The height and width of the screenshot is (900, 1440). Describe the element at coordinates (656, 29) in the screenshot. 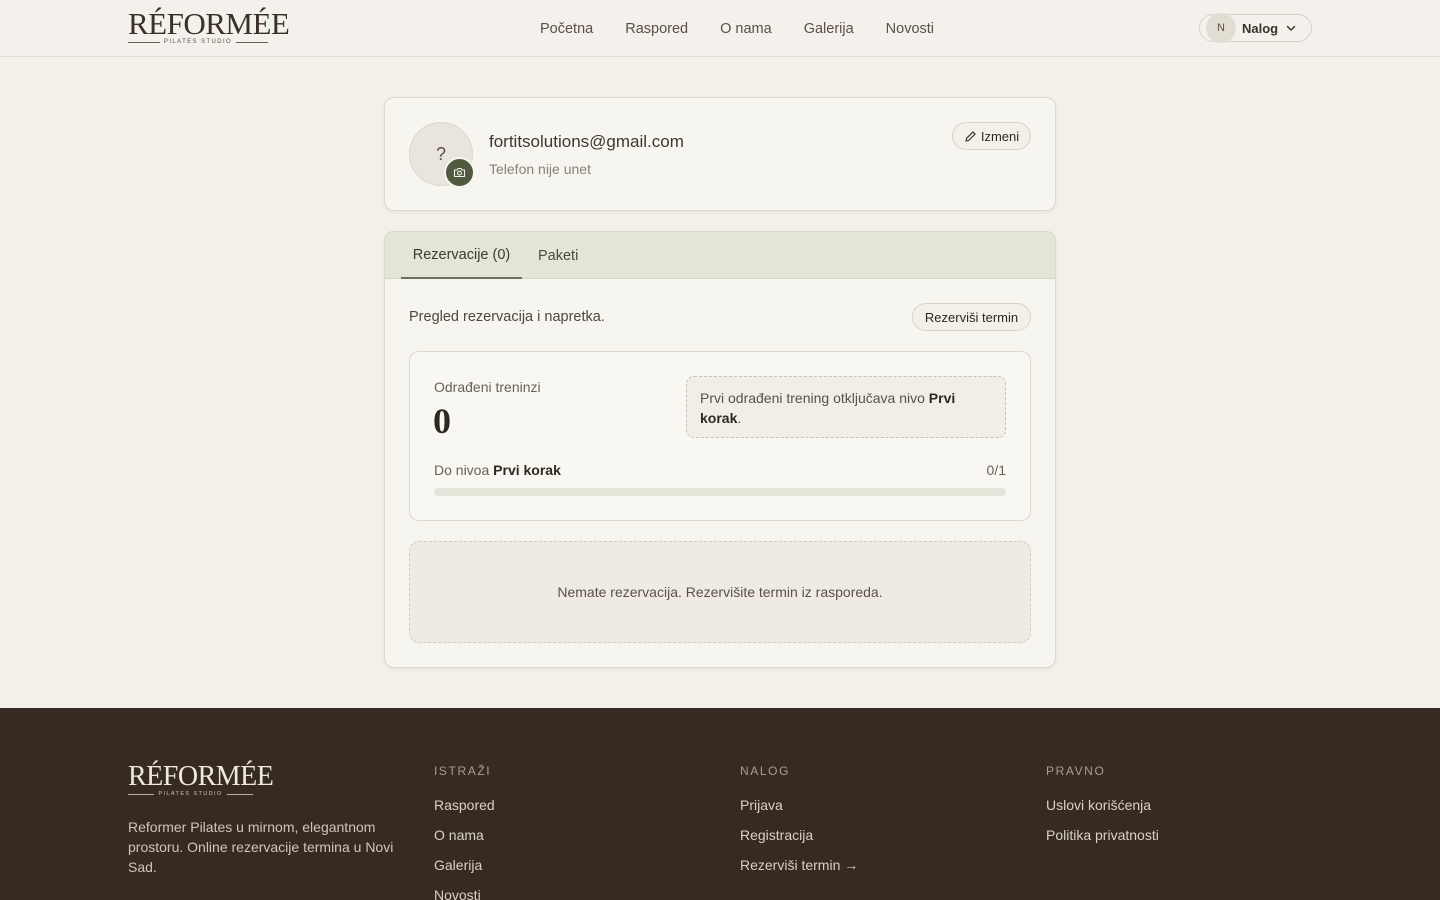

I see `nav-item-raspored: Raspored` at that location.